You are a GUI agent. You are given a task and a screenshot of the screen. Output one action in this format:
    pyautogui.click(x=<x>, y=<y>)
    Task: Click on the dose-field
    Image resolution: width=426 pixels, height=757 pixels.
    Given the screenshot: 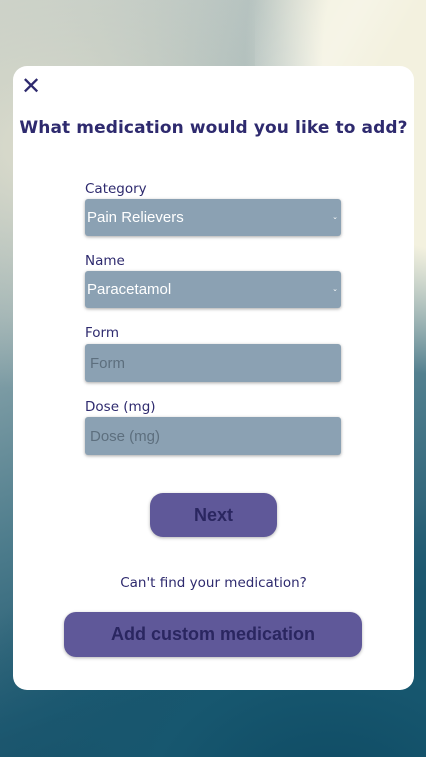 What is the action you would take?
    pyautogui.click(x=213, y=436)
    